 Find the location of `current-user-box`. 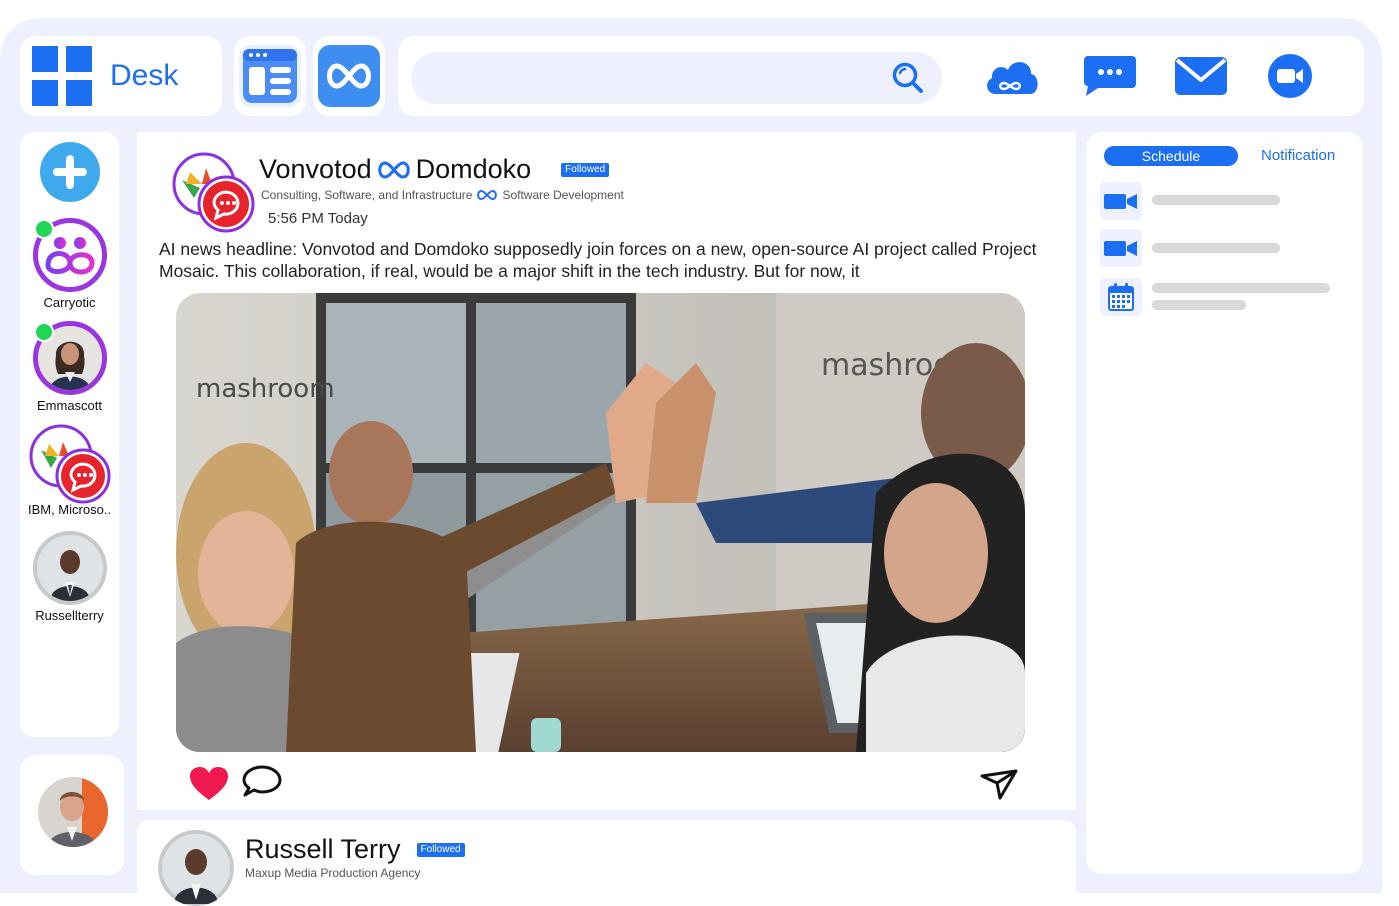

current-user-box is located at coordinates (72, 815).